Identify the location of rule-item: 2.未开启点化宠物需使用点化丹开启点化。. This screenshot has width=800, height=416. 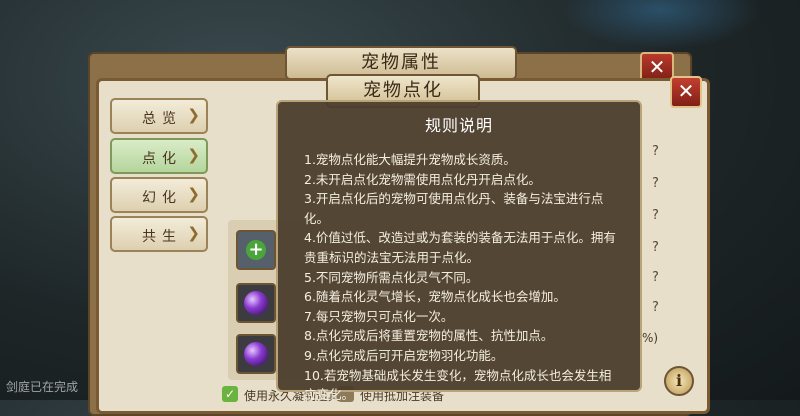
(422, 179).